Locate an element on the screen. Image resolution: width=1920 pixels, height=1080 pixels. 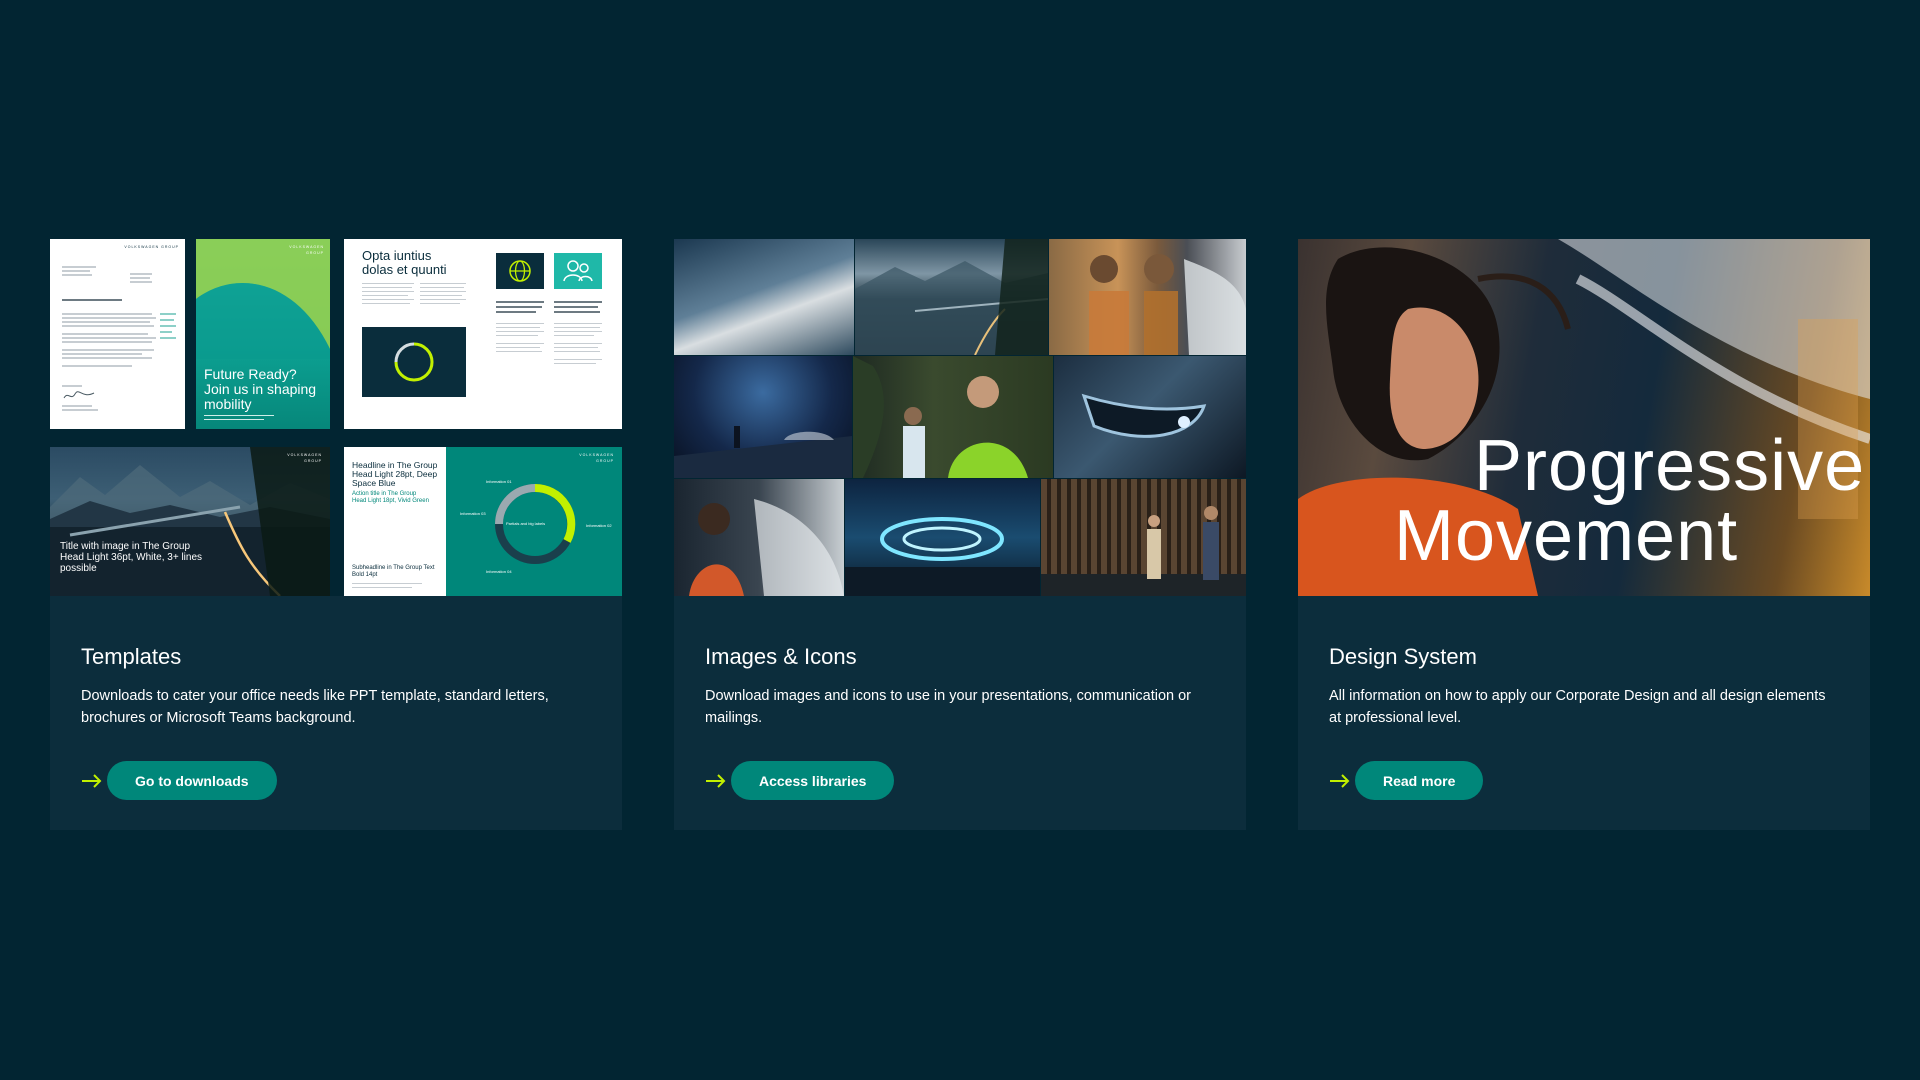
templates-cta: Go to downloads is located at coordinates (179, 780).